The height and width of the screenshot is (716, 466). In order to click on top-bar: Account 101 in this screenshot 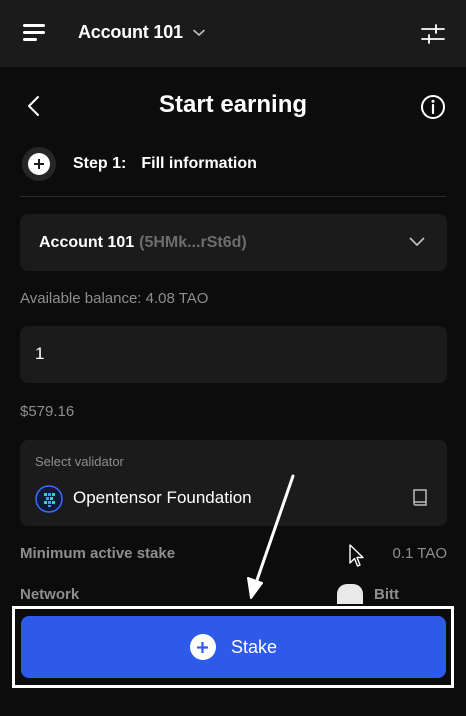, I will do `click(233, 33)`.